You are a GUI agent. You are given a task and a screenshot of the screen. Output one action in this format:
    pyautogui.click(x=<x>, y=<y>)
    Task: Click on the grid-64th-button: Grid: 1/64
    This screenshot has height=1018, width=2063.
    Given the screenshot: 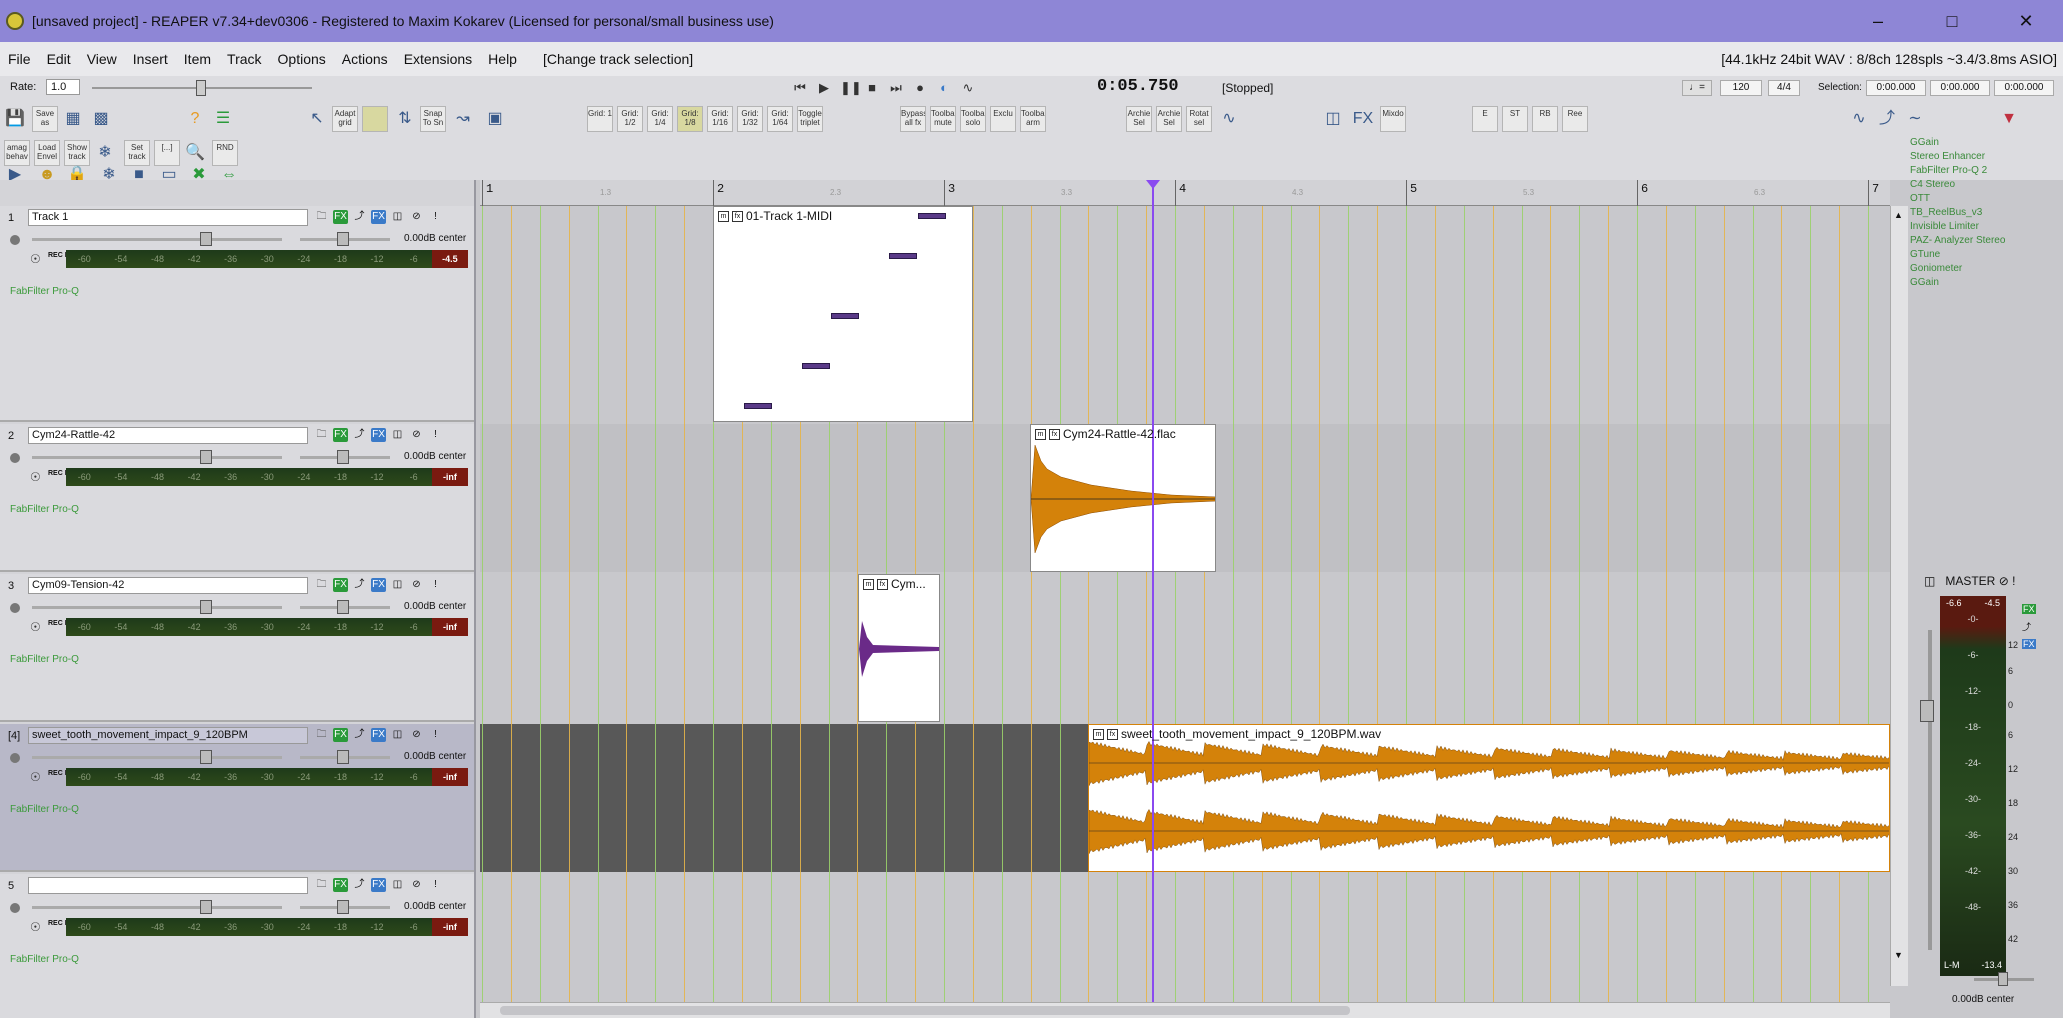 What is the action you would take?
    pyautogui.click(x=780, y=119)
    